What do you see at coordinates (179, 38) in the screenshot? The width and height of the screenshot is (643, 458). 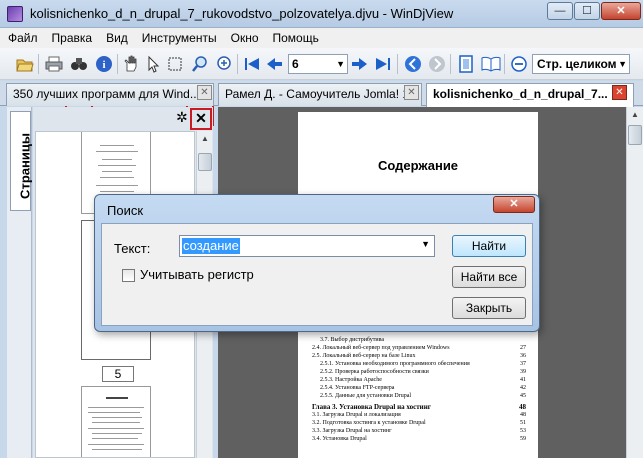 I see `menu-tools: Инструменты` at bounding box center [179, 38].